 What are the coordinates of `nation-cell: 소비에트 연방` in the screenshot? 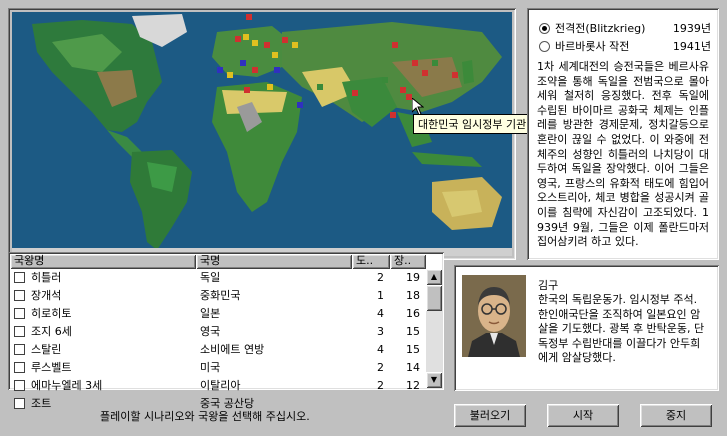 It's located at (232, 349).